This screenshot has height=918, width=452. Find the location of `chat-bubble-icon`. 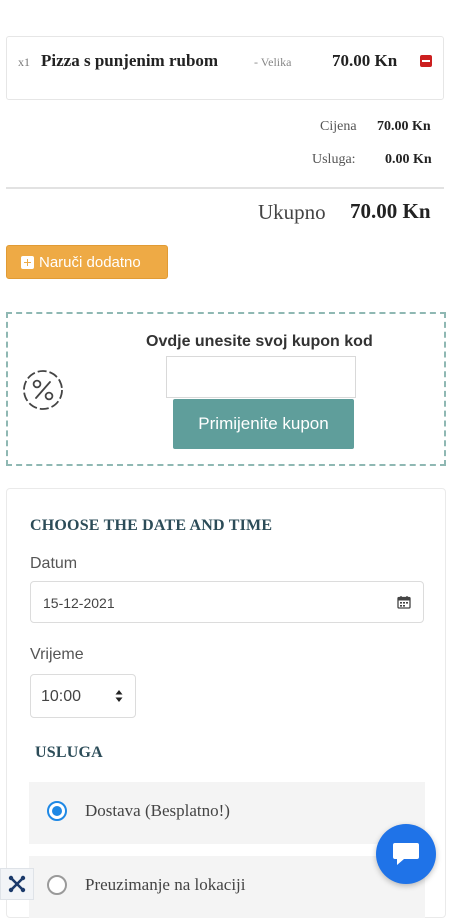

chat-bubble-icon is located at coordinates (406, 854).